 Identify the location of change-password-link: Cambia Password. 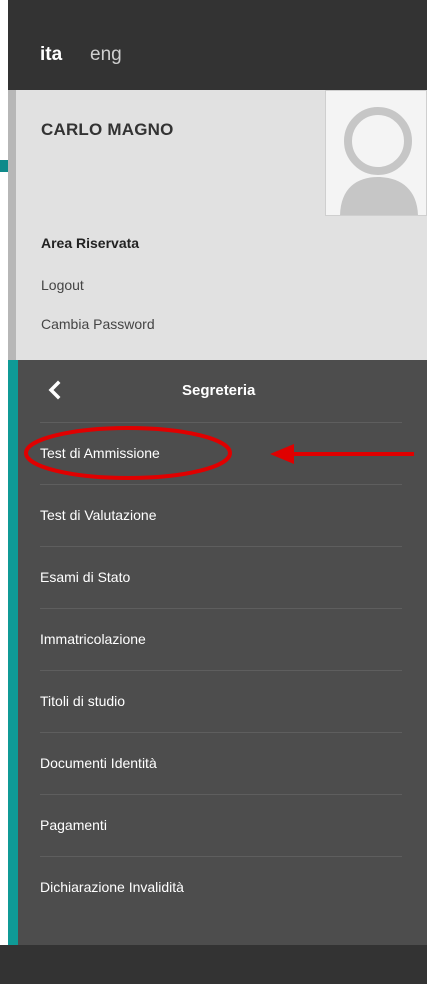
(98, 324).